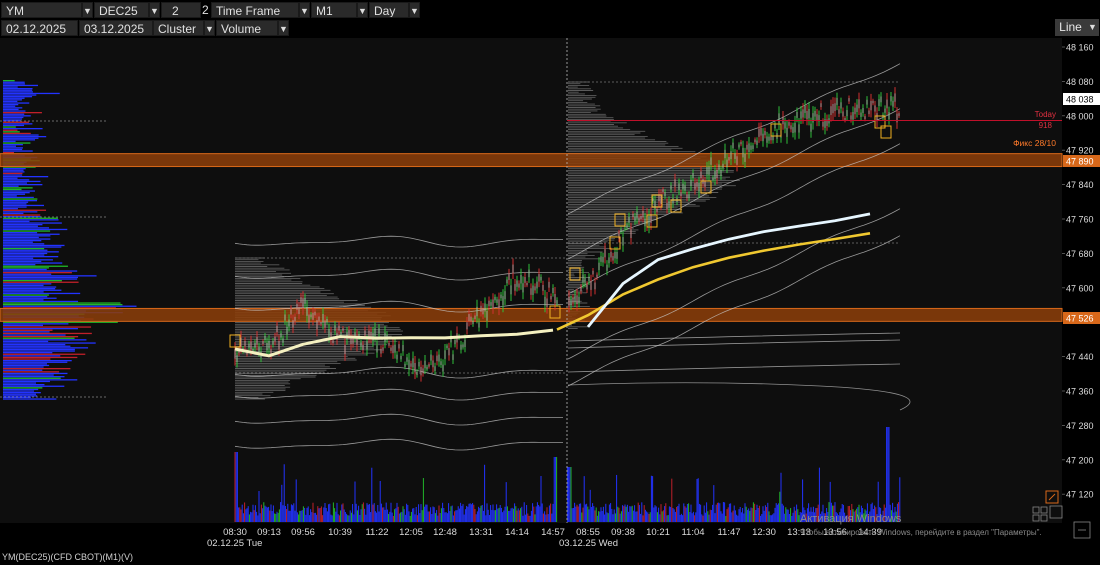  I want to click on chart-style-select: Line, so click(1070, 27).